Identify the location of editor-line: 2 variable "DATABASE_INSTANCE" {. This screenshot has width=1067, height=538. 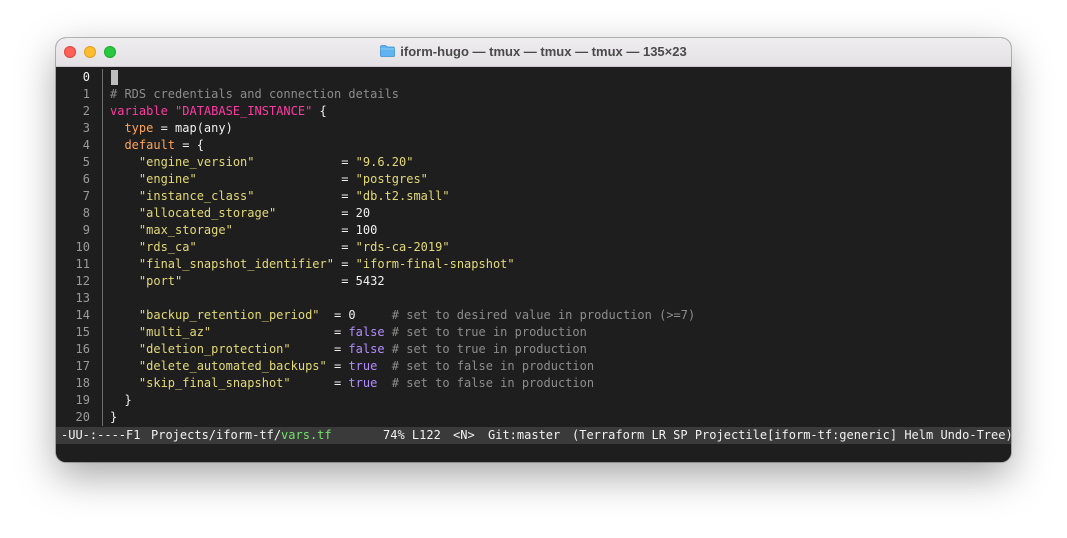
(533, 111).